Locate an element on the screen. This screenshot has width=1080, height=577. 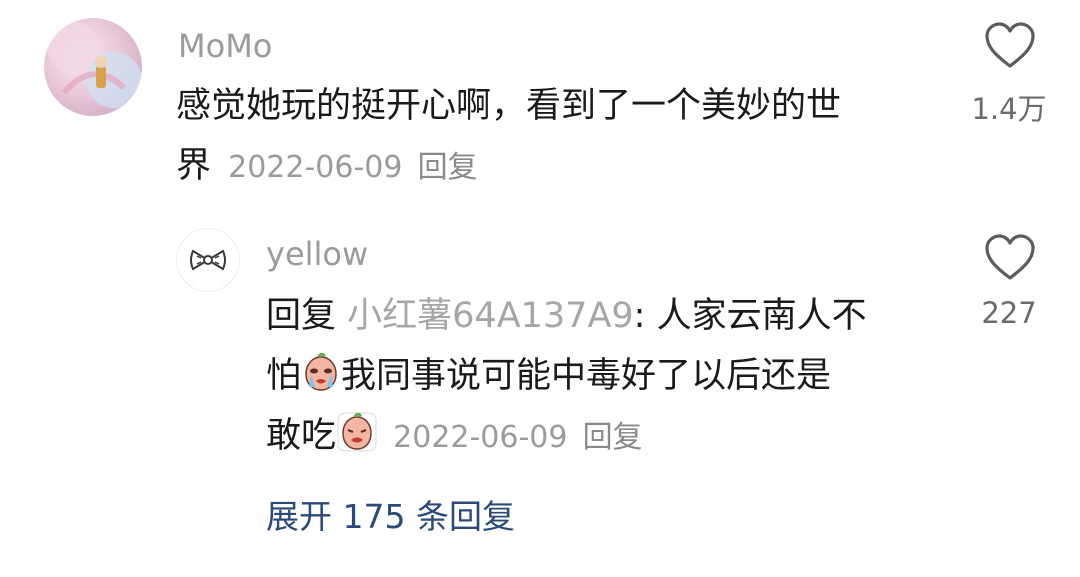
reply-text-line3: 敢吃 is located at coordinates (301, 436).